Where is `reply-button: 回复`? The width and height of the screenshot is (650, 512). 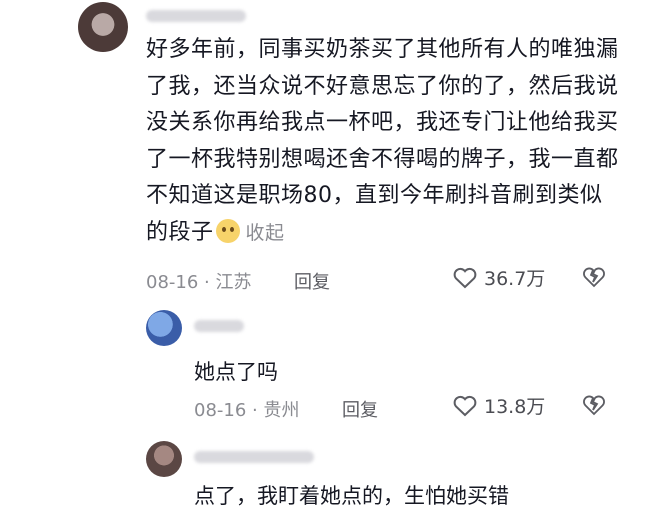
reply-button: 回复 is located at coordinates (312, 281).